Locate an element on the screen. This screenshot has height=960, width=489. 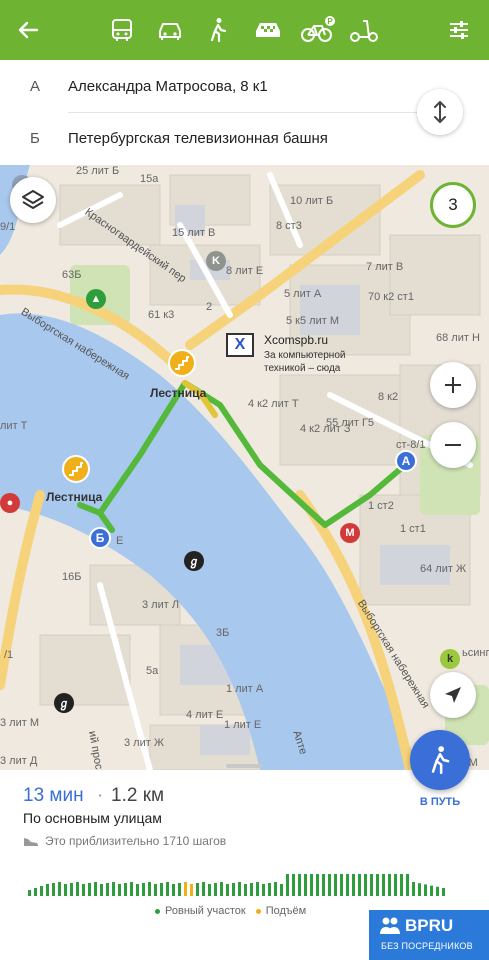
route-settings-button is located at coordinates (459, 30).